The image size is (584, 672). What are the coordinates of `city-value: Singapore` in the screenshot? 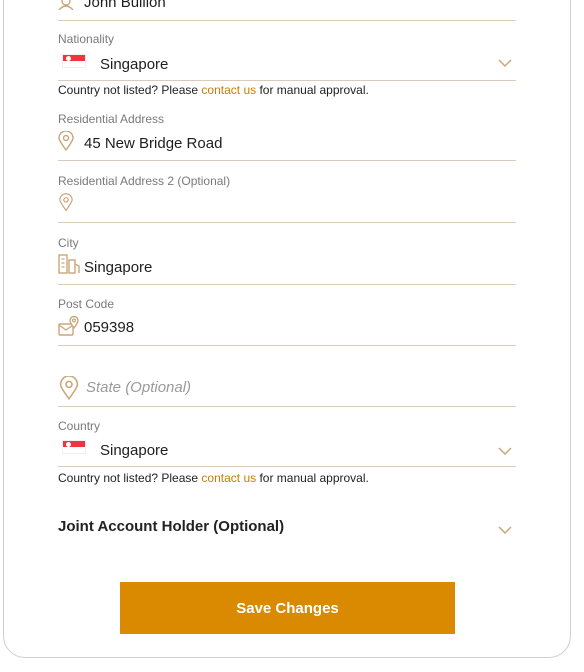 It's located at (118, 267).